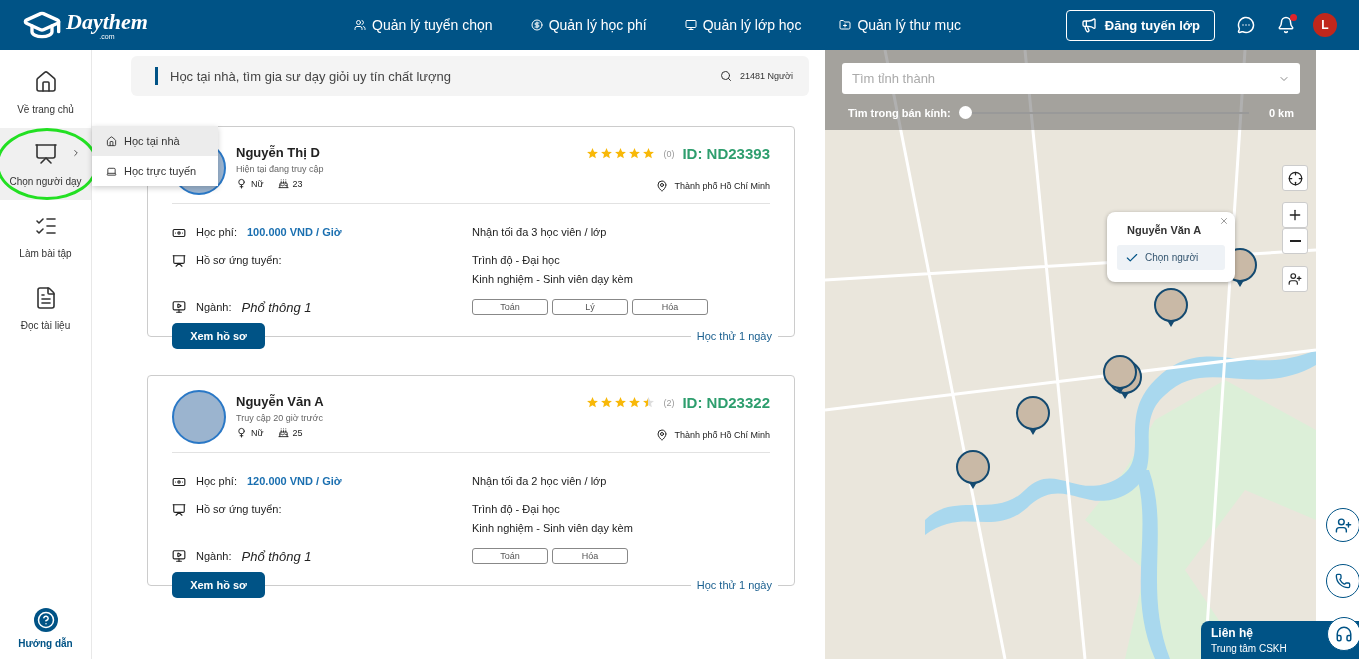 The width and height of the screenshot is (1359, 659). Describe the element at coordinates (199, 417) in the screenshot. I see `photo-placeholder` at that location.